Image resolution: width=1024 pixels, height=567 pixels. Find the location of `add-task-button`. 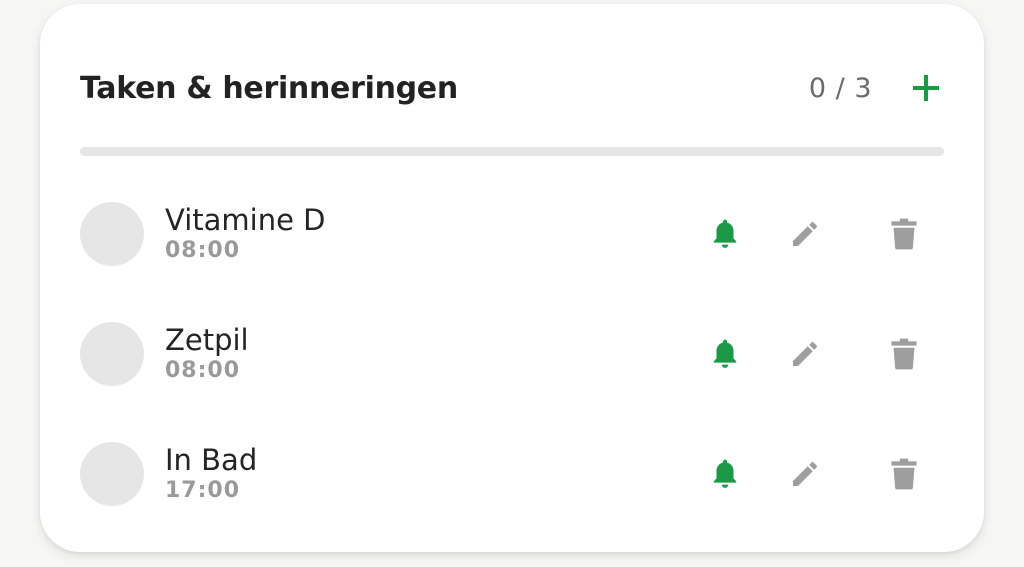

add-task-button is located at coordinates (926, 88).